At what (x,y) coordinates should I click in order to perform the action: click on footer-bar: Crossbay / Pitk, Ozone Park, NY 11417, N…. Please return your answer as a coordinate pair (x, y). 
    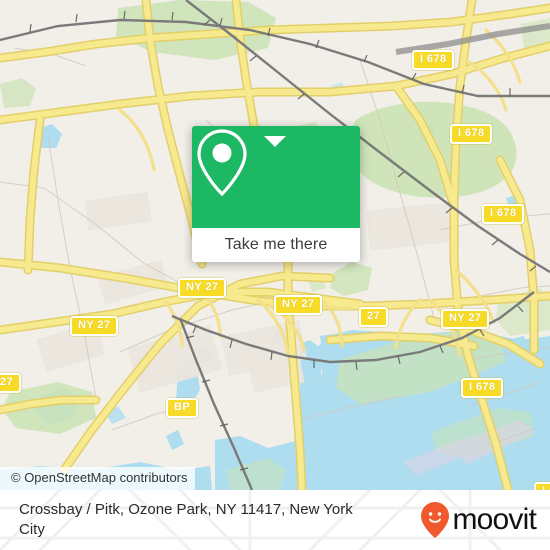
    Looking at the image, I should click on (275, 520).